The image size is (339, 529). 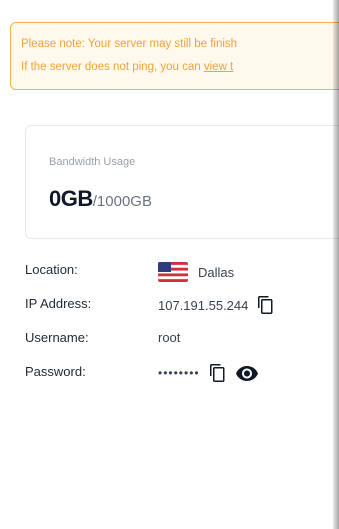 I want to click on username-label: Username:, so click(x=57, y=337).